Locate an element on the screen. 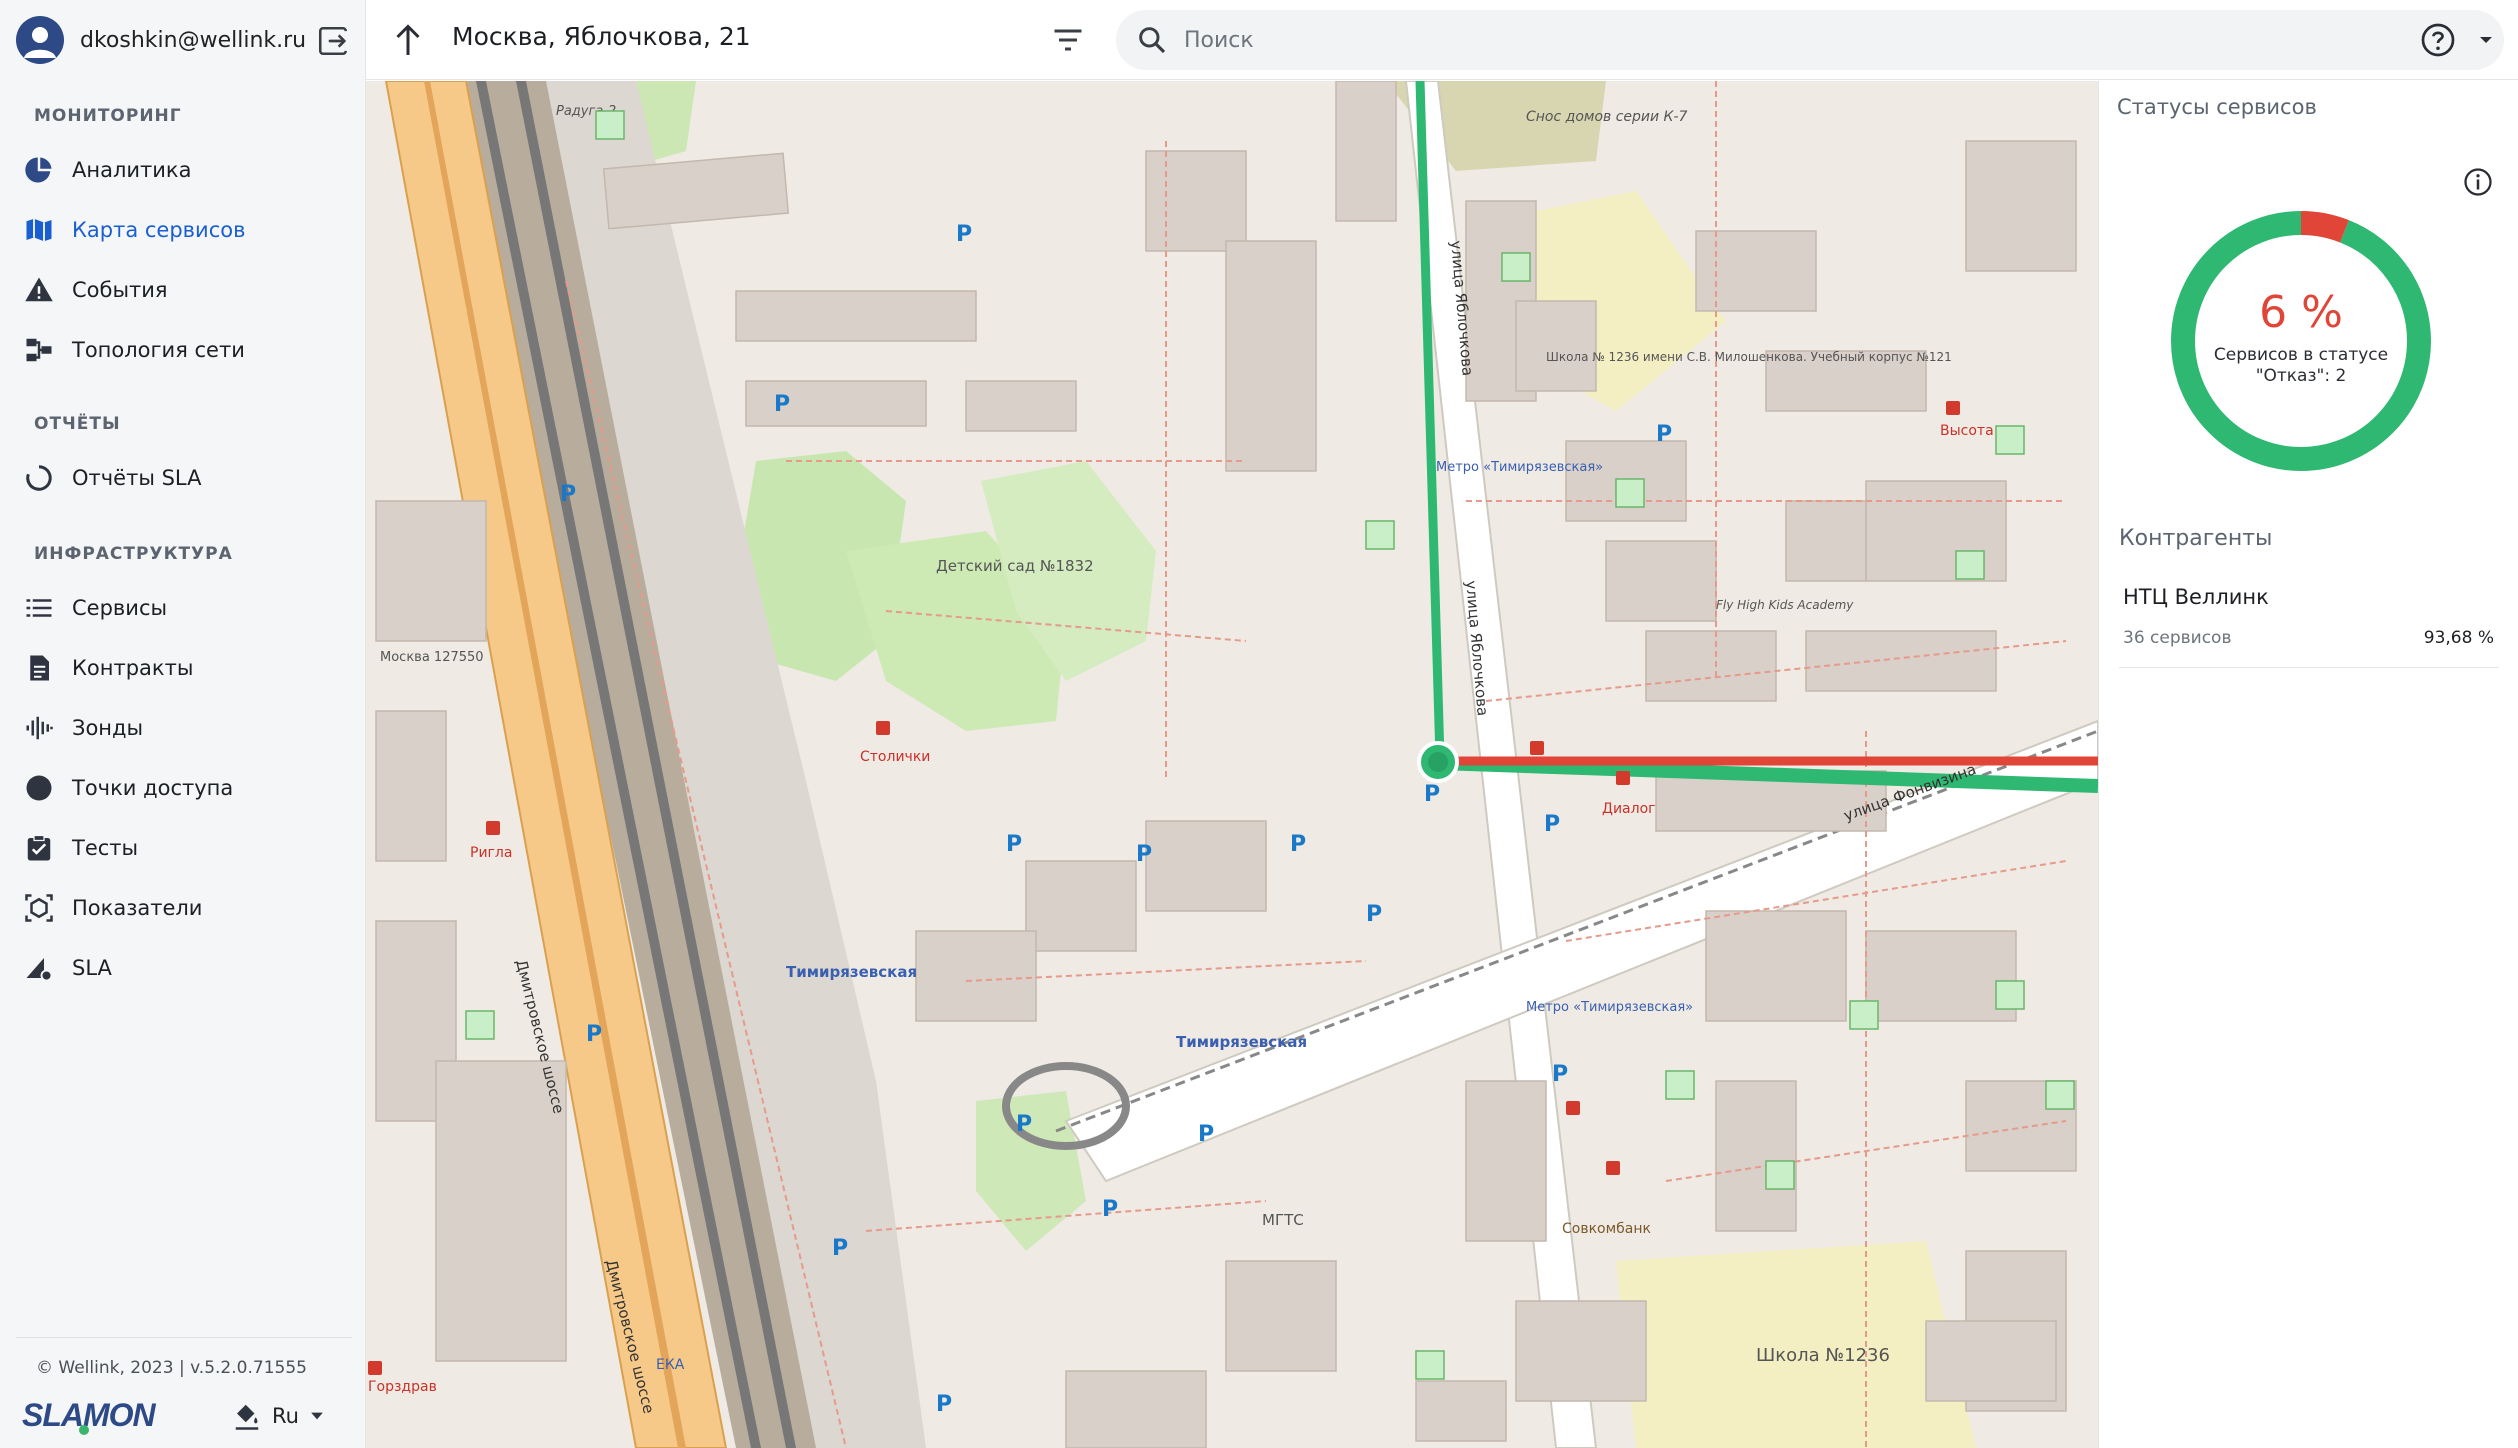 This screenshot has height=1448, width=2518. copyright: © Wellink, 2023 | v.5.2.0.71555 is located at coordinates (171, 1368).